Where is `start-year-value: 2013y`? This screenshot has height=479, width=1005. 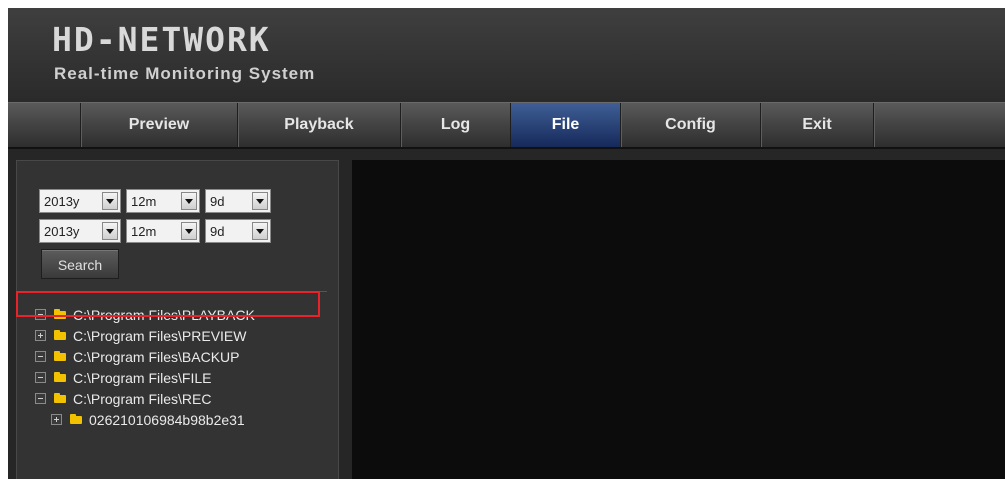 start-year-value: 2013y is located at coordinates (62, 201).